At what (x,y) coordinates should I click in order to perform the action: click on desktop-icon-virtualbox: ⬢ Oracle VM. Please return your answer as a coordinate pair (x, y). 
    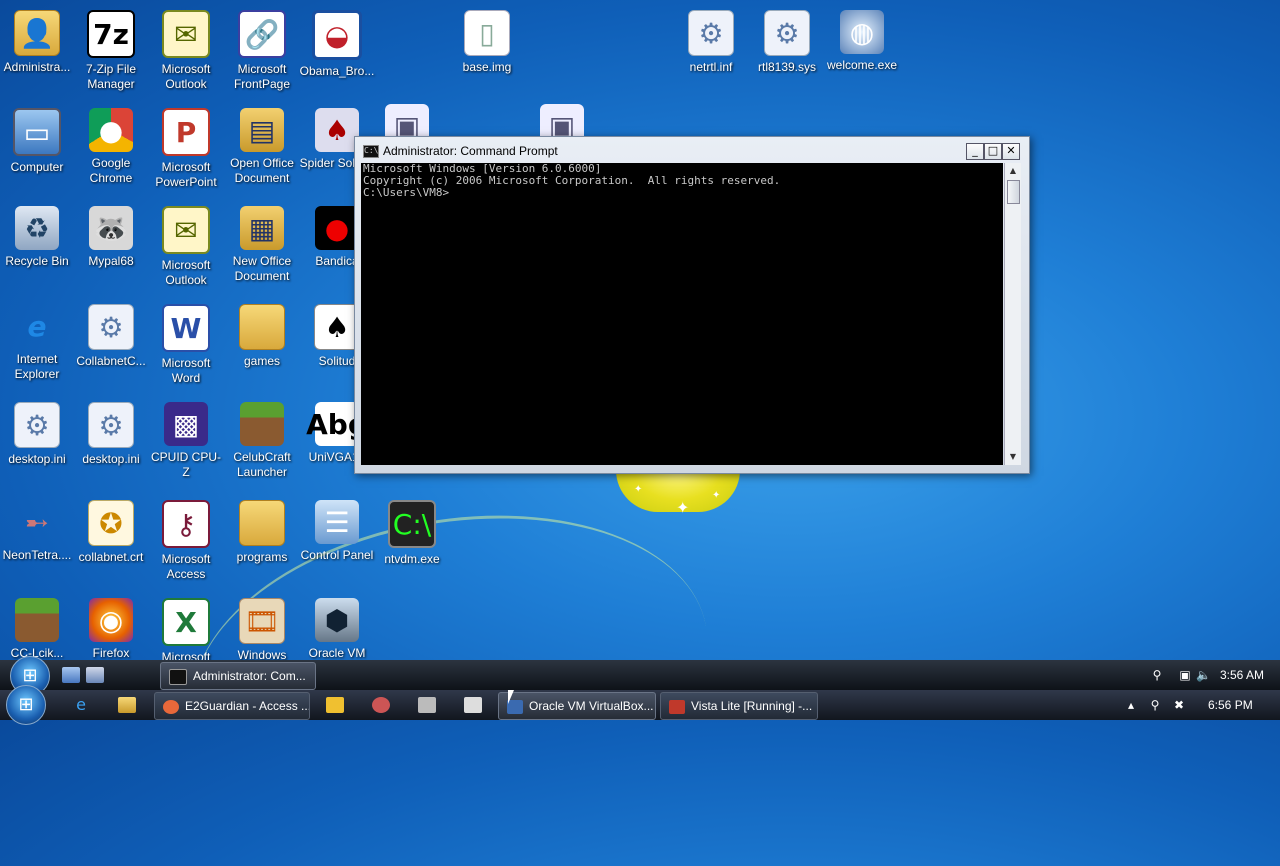
    Looking at the image, I should click on (337, 629).